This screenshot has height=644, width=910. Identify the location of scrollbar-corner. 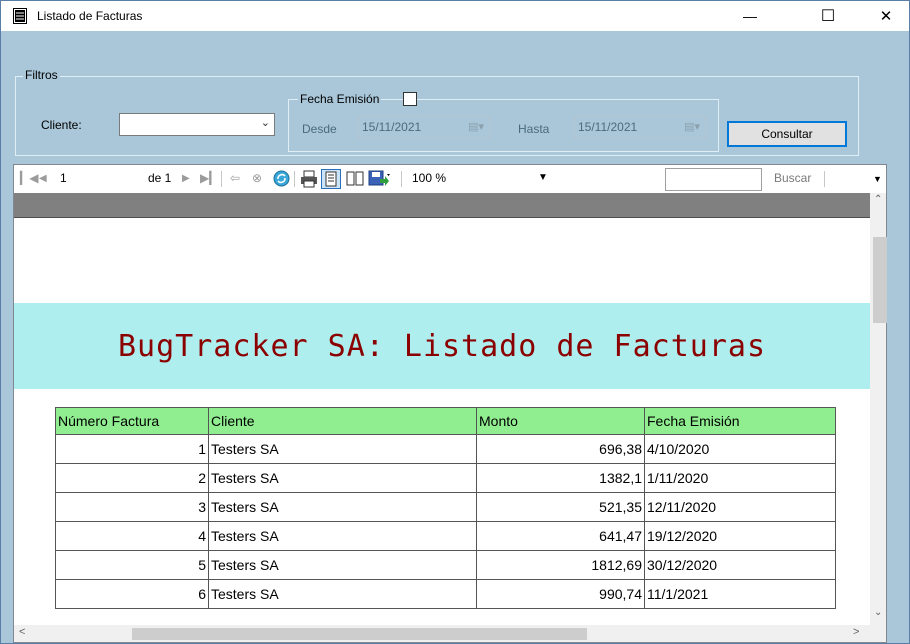
(878, 633).